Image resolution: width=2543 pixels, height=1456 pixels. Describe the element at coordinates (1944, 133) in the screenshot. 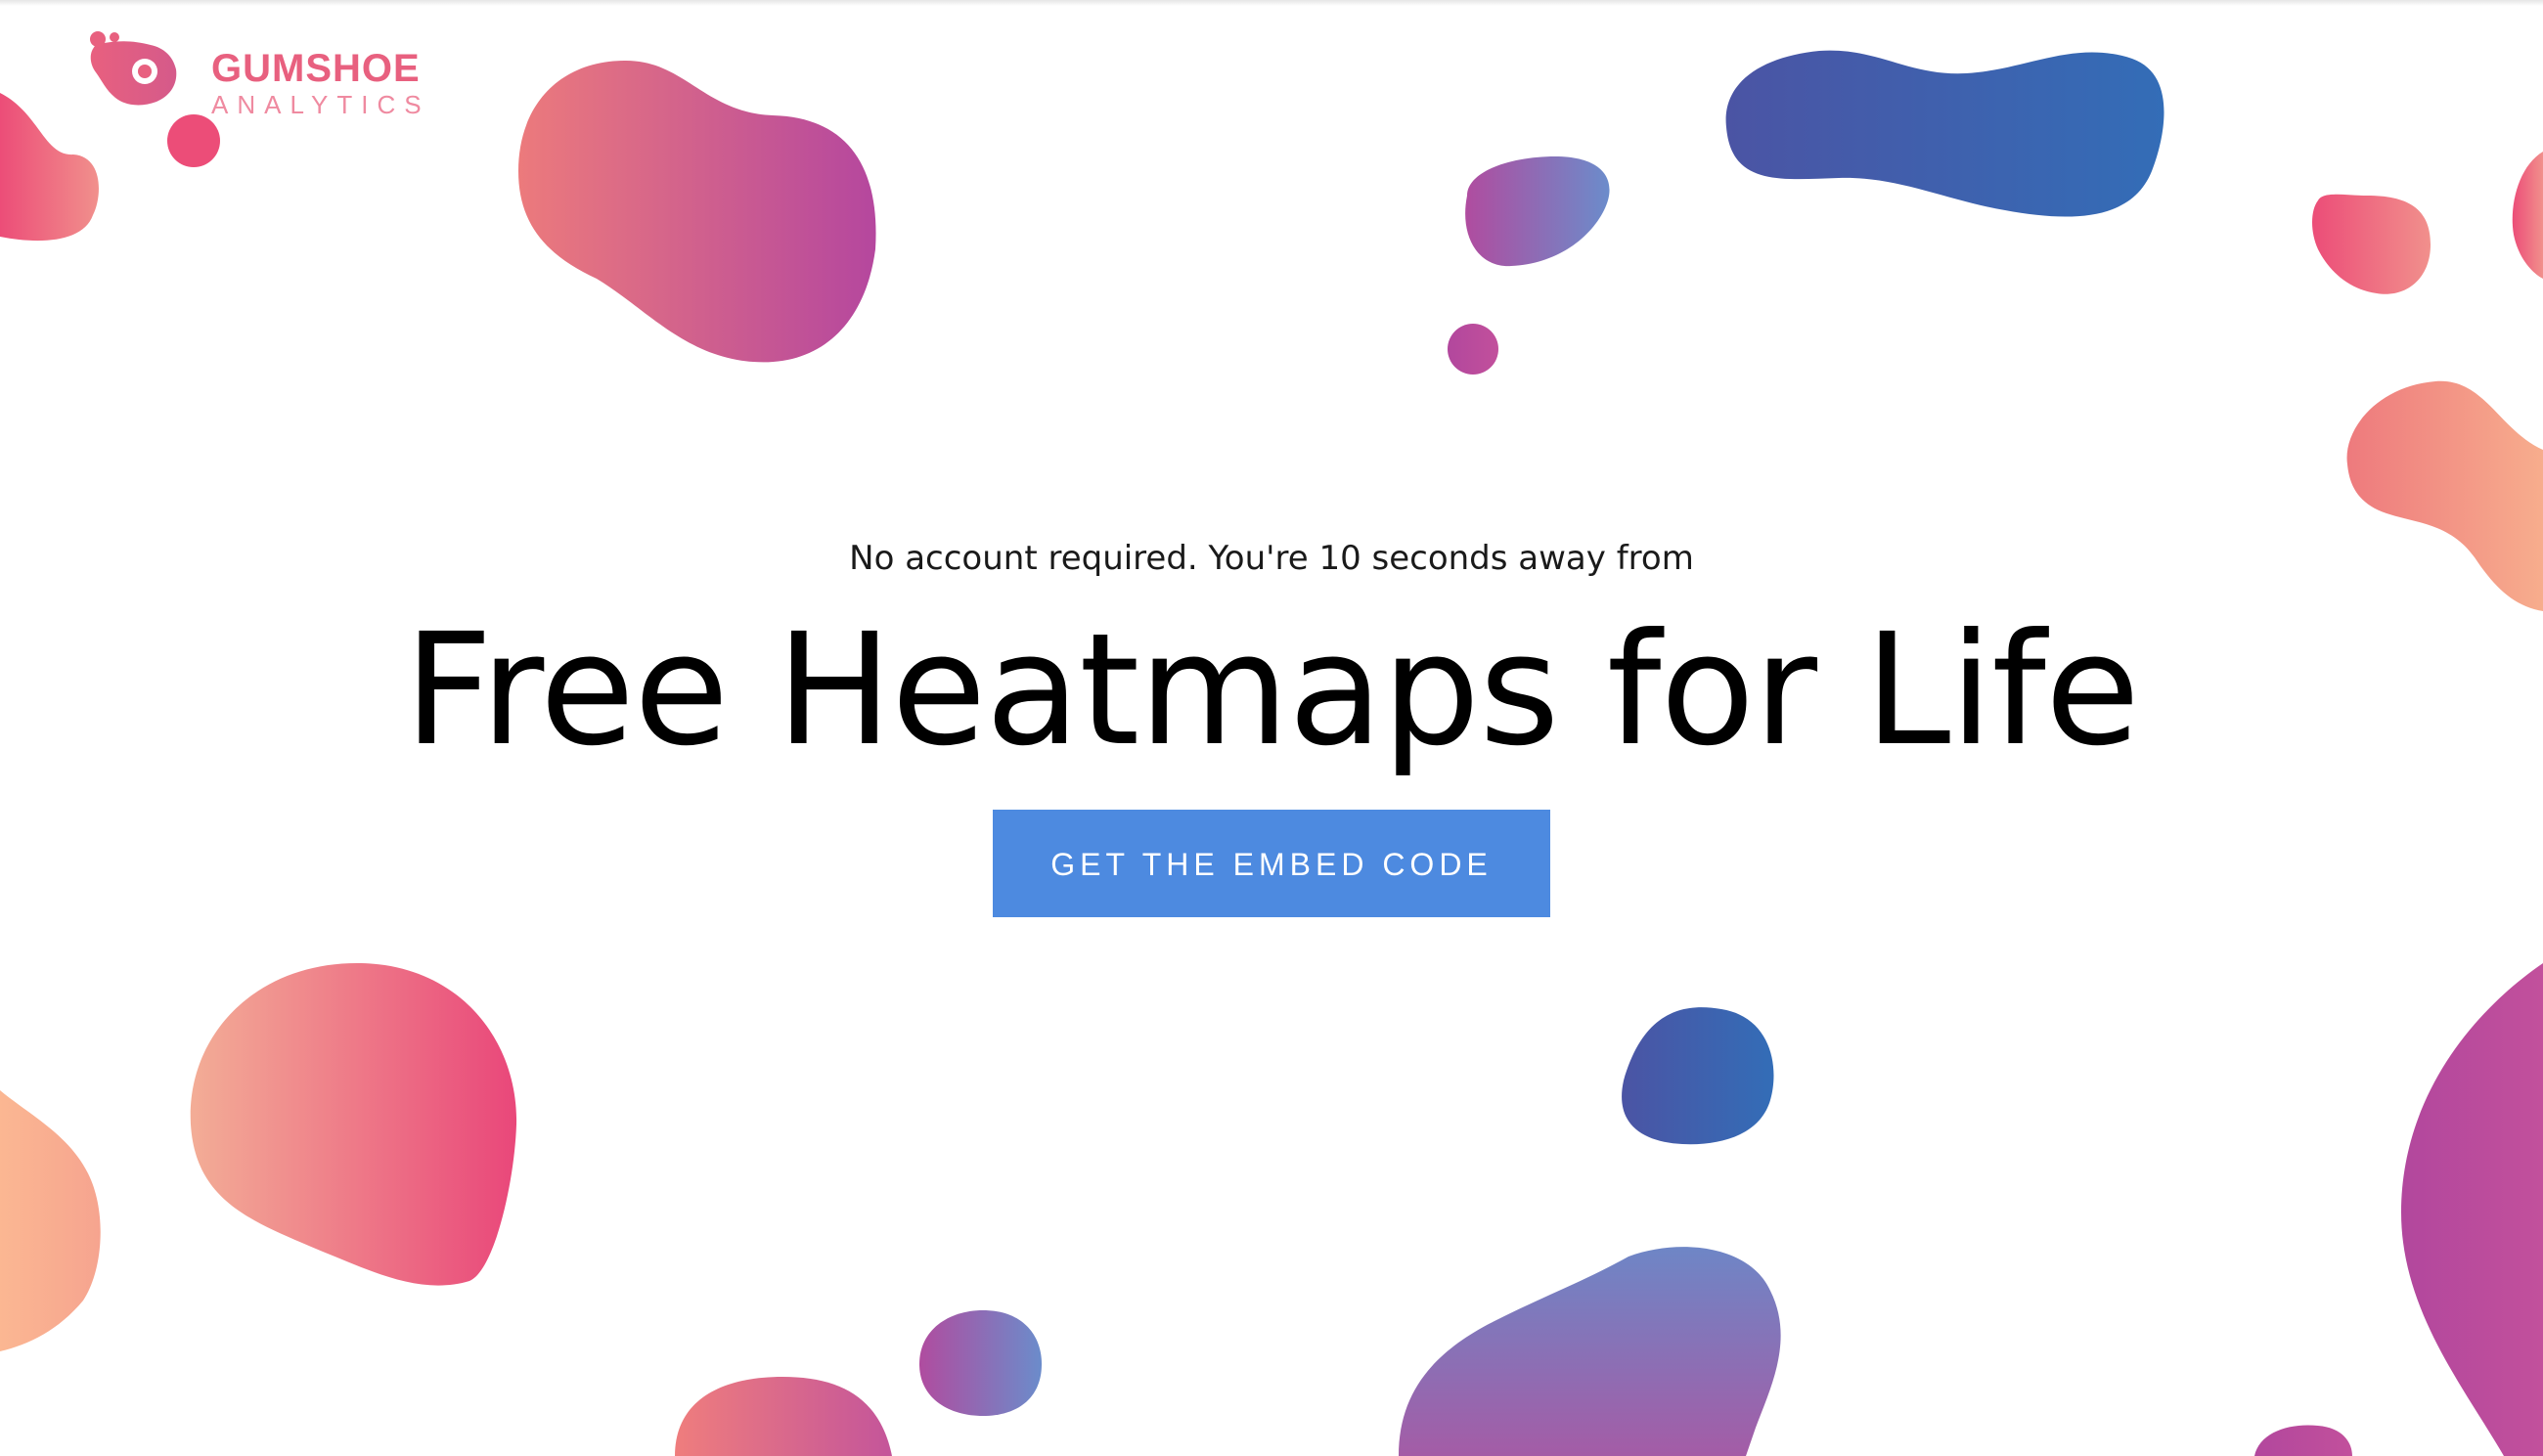

I see `blob-top-blue` at that location.